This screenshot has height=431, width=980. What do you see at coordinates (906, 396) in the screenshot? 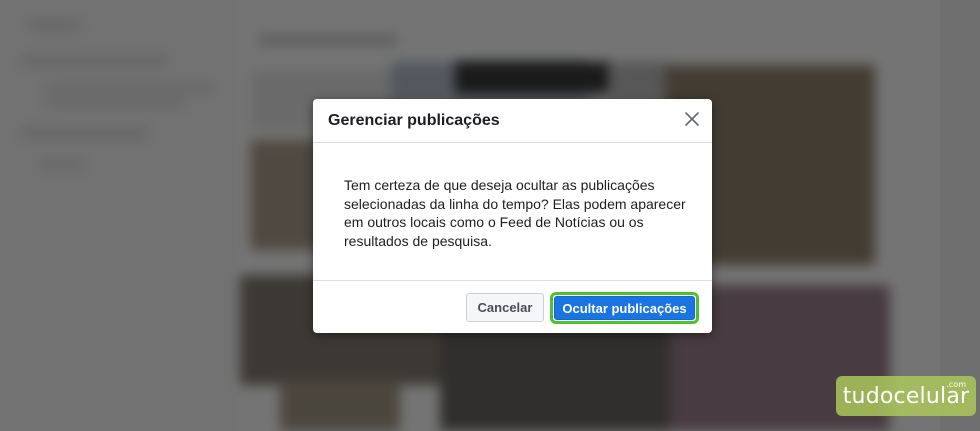
I see `watermark-logo: tudocelular .com` at bounding box center [906, 396].